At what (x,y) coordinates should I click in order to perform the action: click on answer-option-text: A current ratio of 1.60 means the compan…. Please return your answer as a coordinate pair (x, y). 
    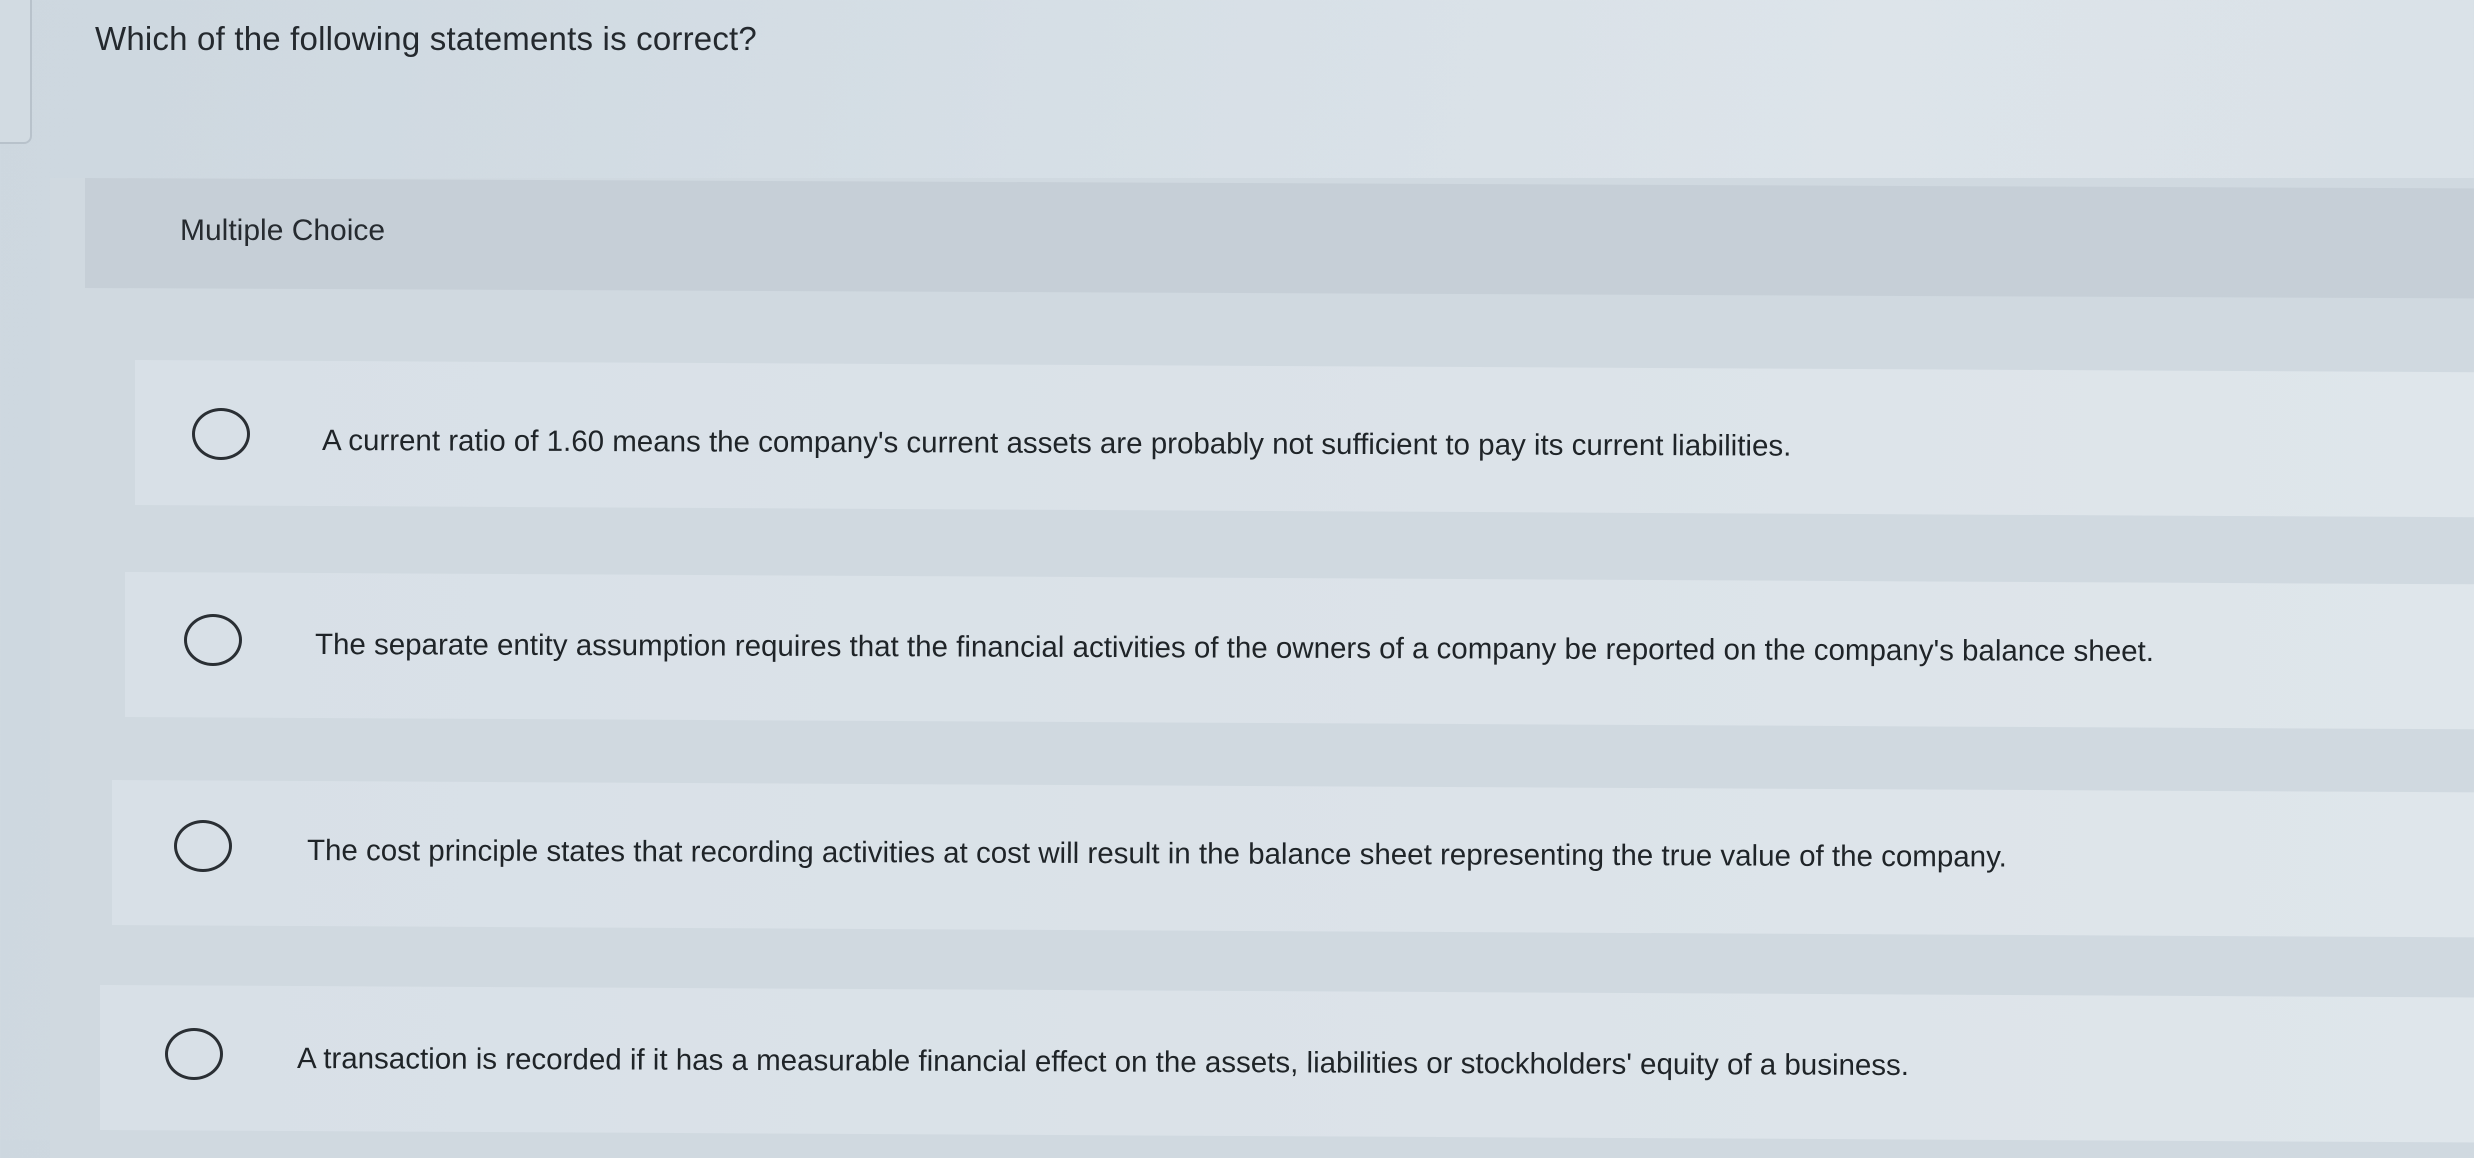
    Looking at the image, I should click on (1056, 443).